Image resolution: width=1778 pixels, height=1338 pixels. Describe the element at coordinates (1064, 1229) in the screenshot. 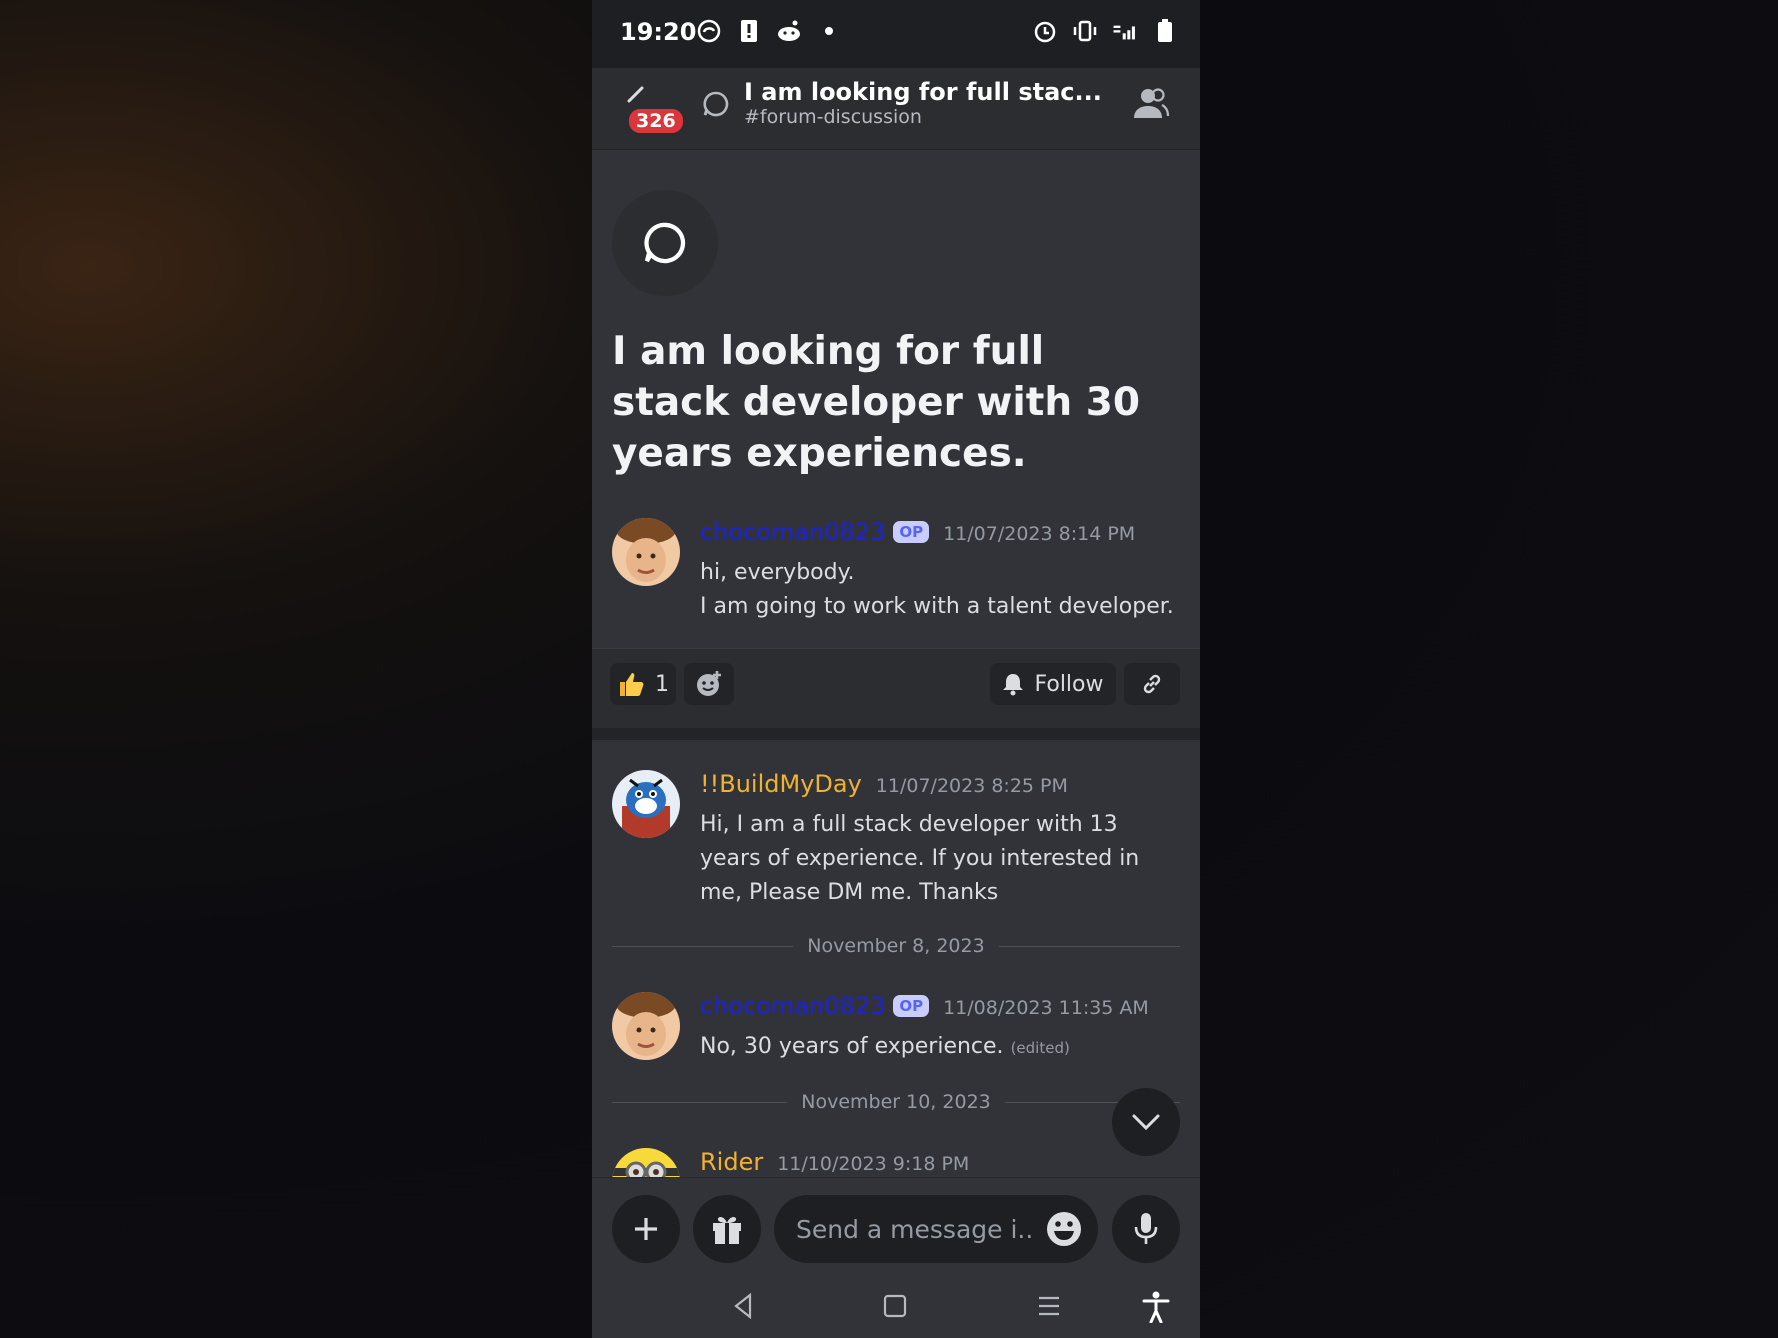

I see `emoji-icon` at that location.